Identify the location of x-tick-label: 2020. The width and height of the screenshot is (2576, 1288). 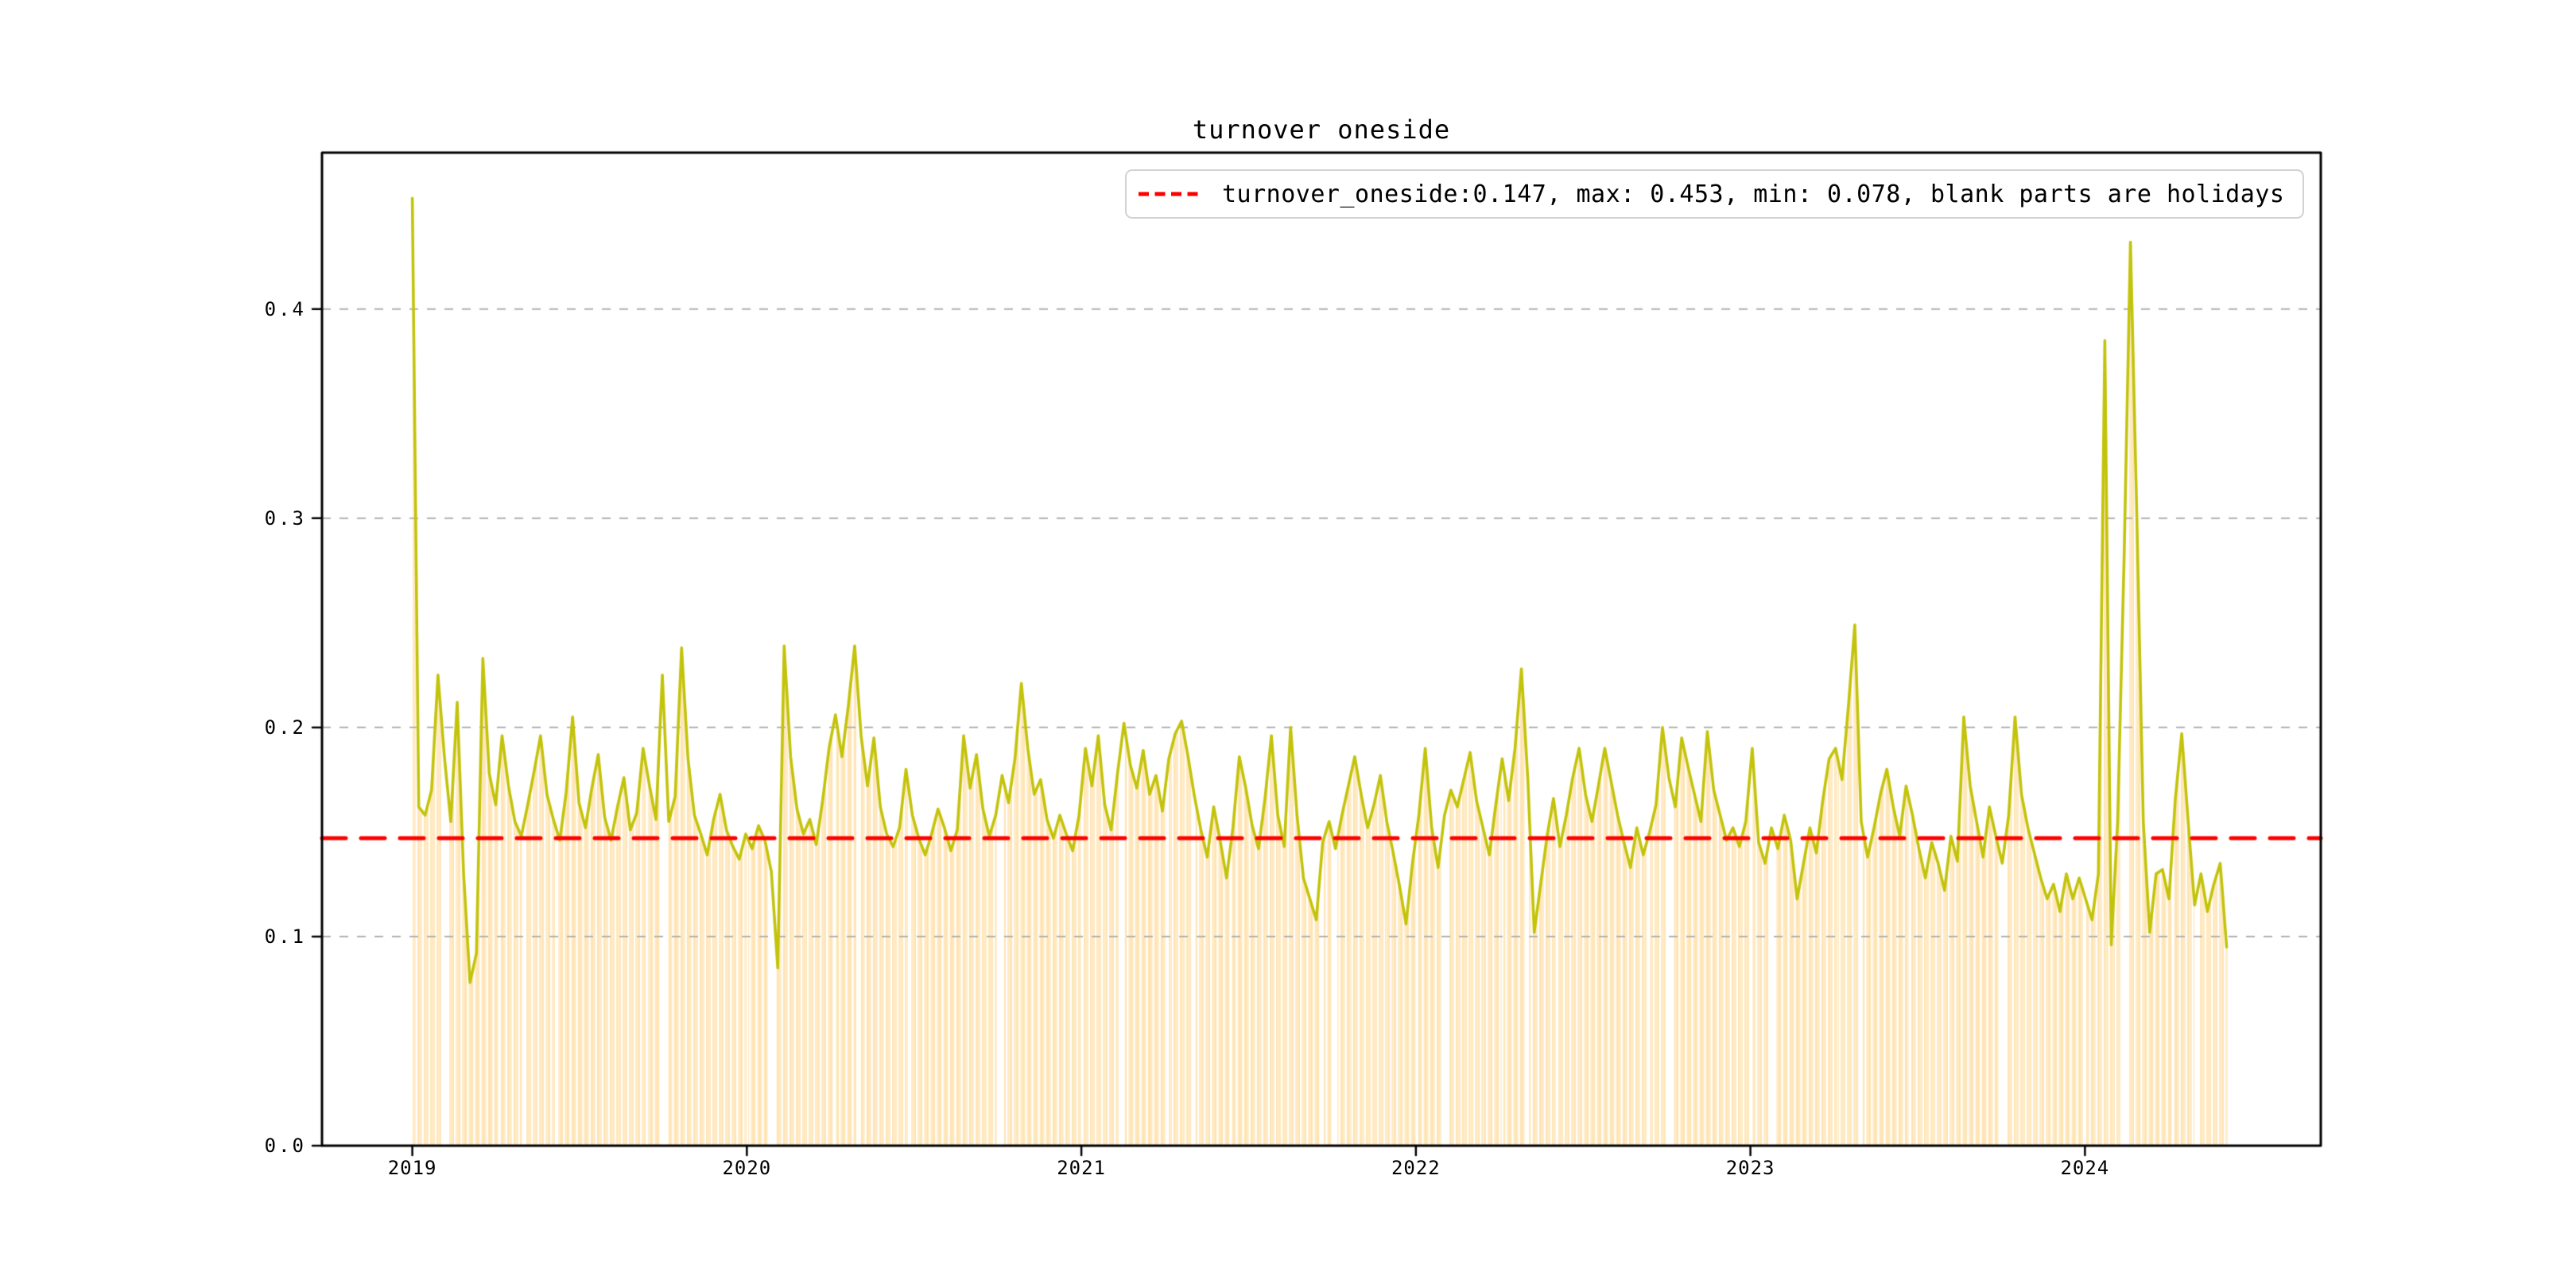
(747, 1168).